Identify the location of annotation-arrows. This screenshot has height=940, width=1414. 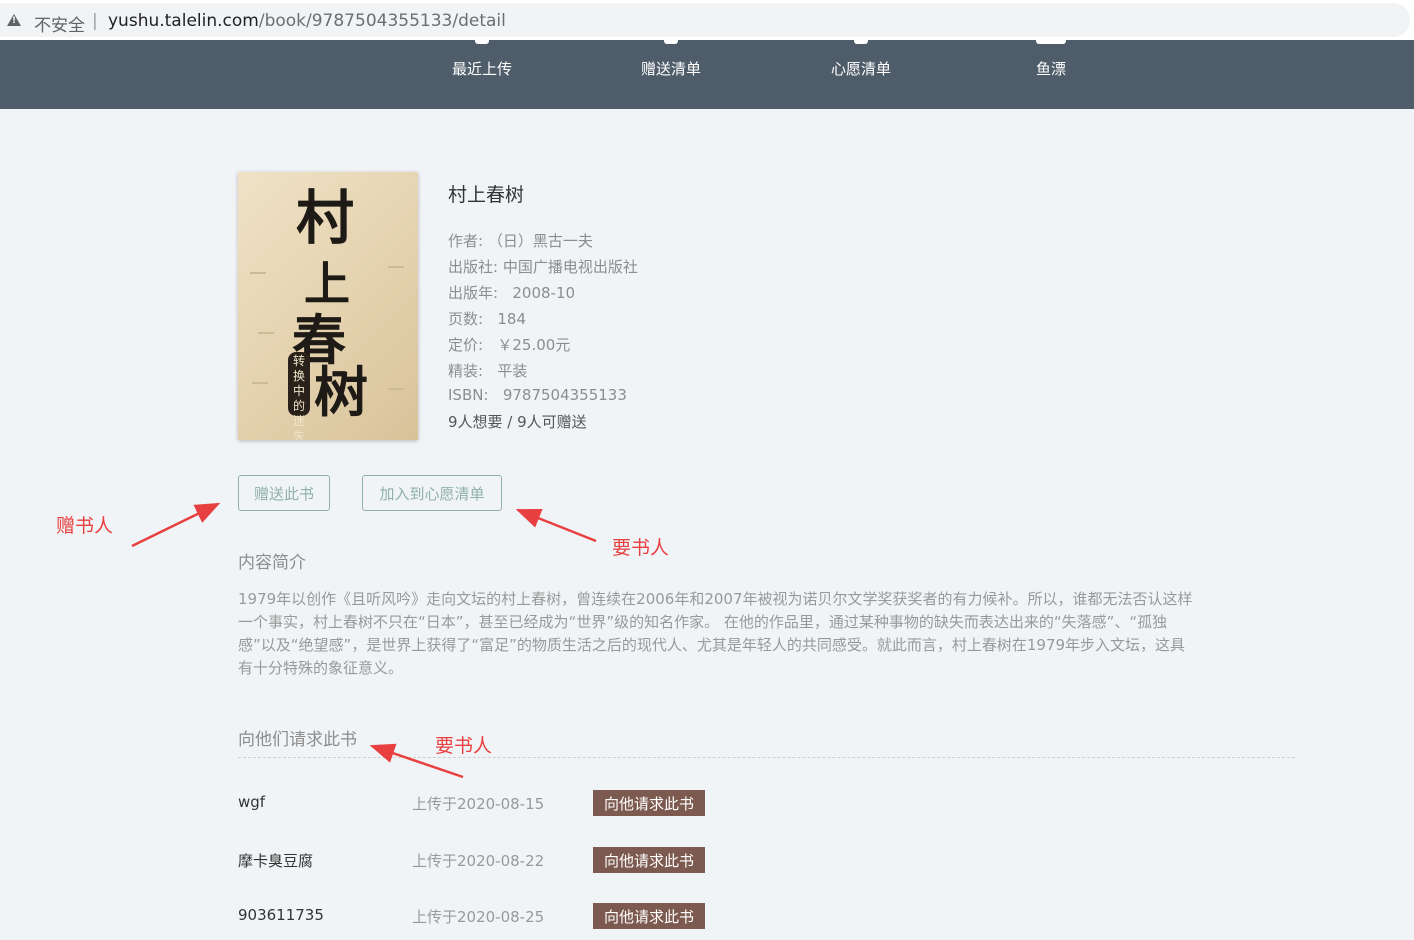
(364, 640).